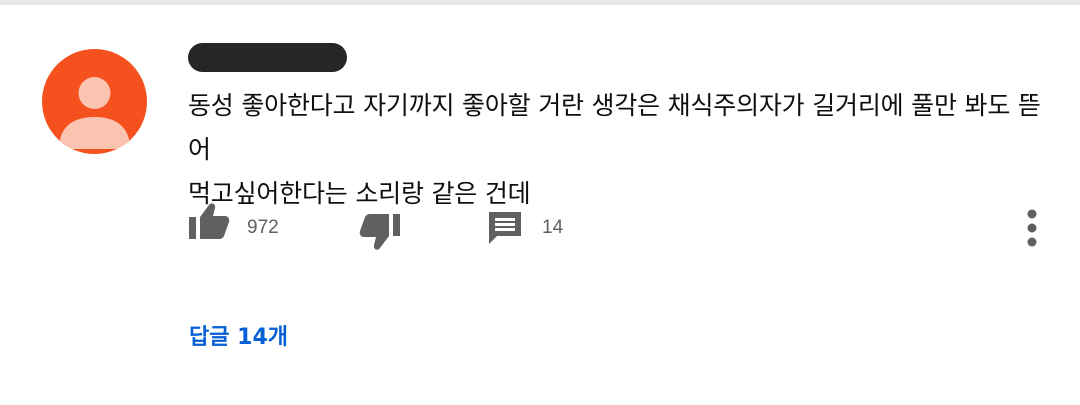 The width and height of the screenshot is (1080, 405). What do you see at coordinates (553, 227) in the screenshot?
I see `reply-count: 14` at bounding box center [553, 227].